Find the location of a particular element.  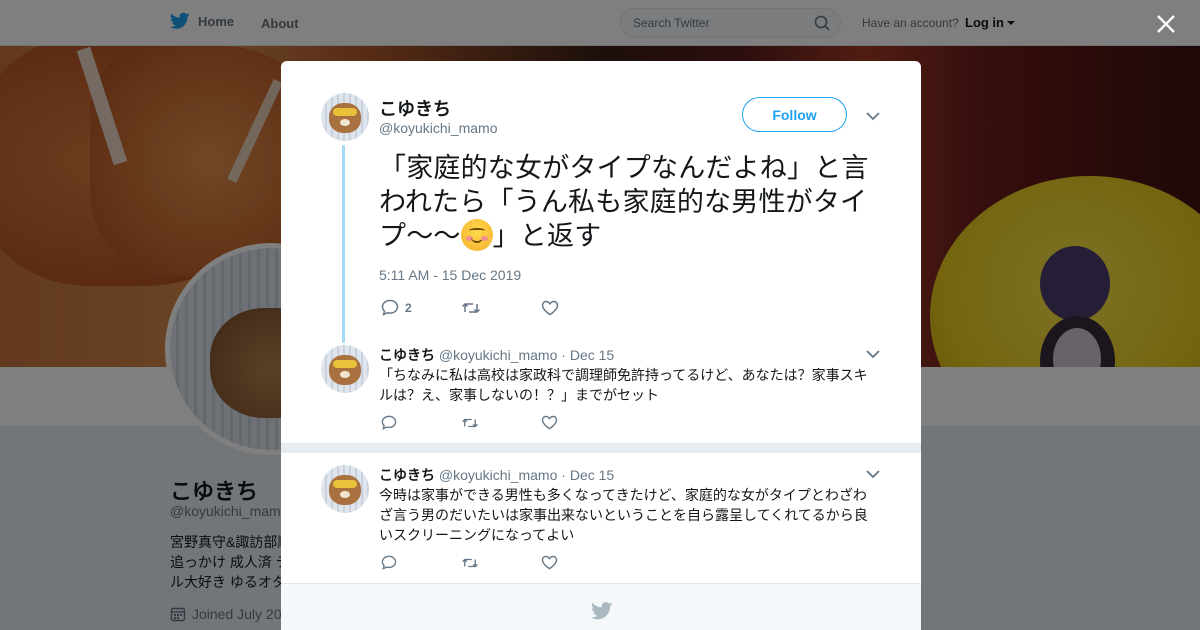

close-icon is located at coordinates (1166, 24).